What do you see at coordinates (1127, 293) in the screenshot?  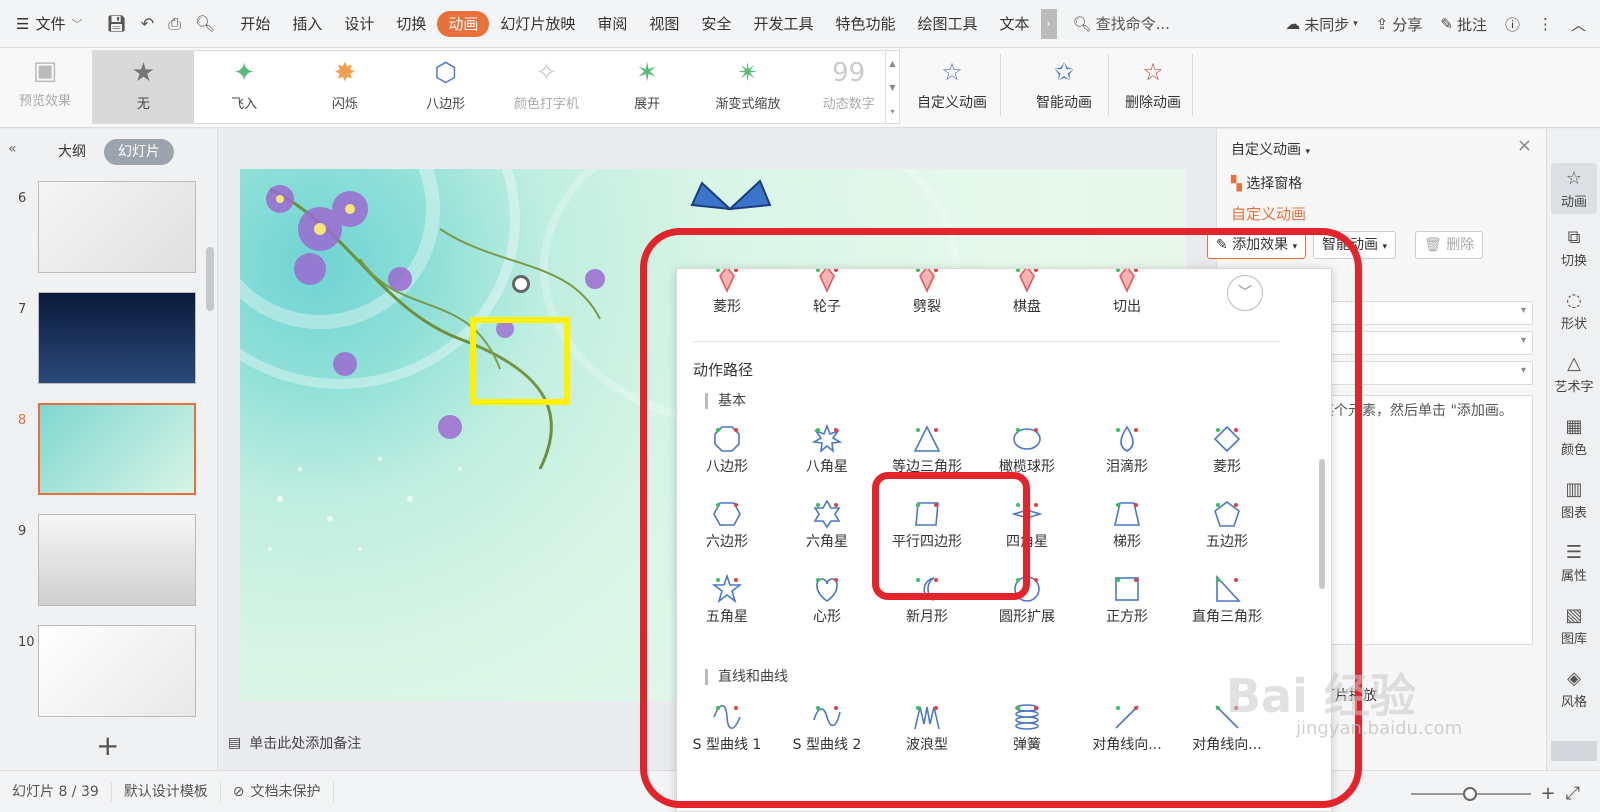 I see `entrance-effect-item: 切出` at bounding box center [1127, 293].